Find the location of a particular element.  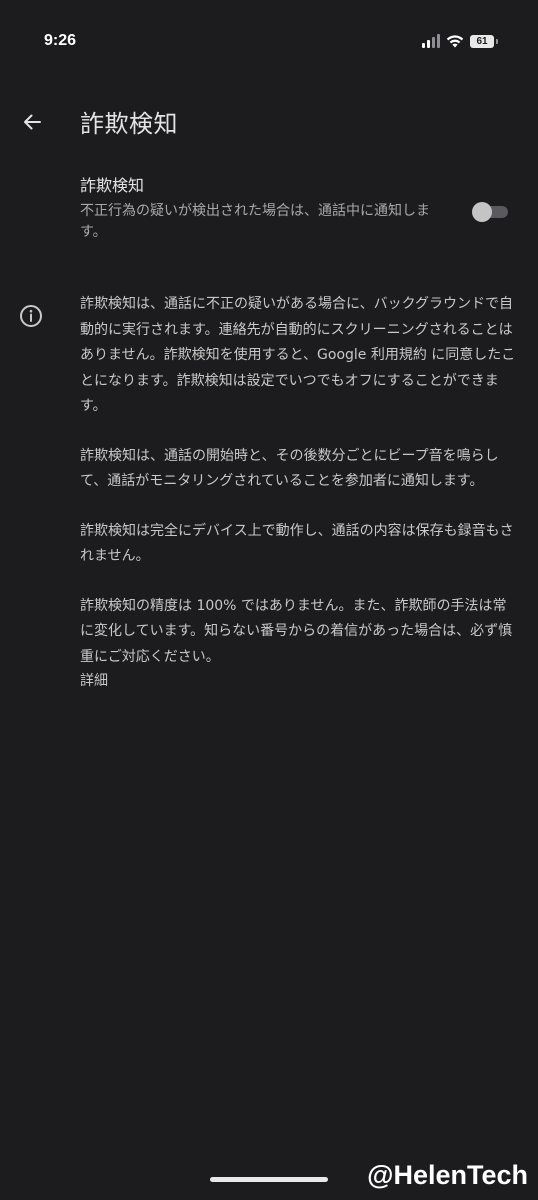

app-bar: 詐欺検知 is located at coordinates (269, 122).